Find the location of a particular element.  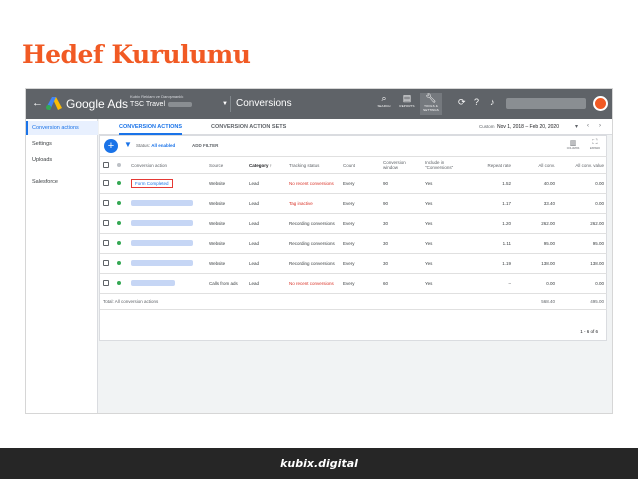

page-title: Conversions is located at coordinates (264, 103).